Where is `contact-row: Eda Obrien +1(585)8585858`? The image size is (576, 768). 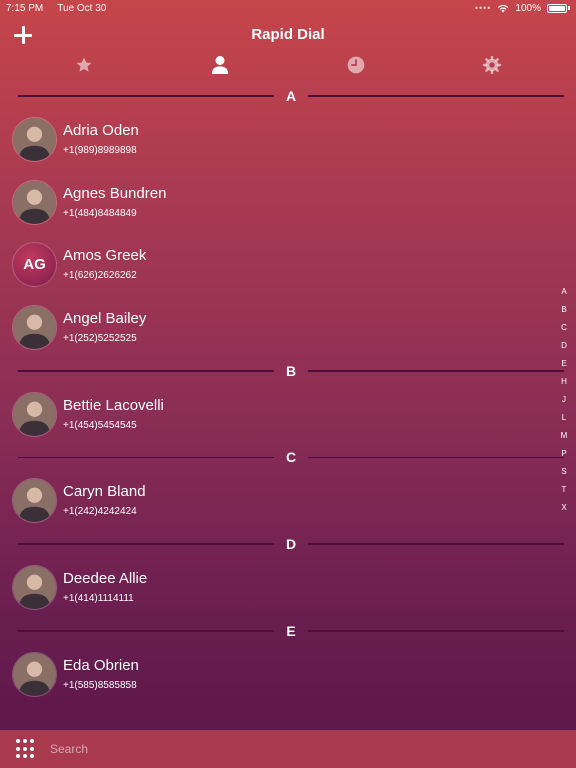
contact-row: Eda Obrien +1(585)8585858 is located at coordinates (288, 674).